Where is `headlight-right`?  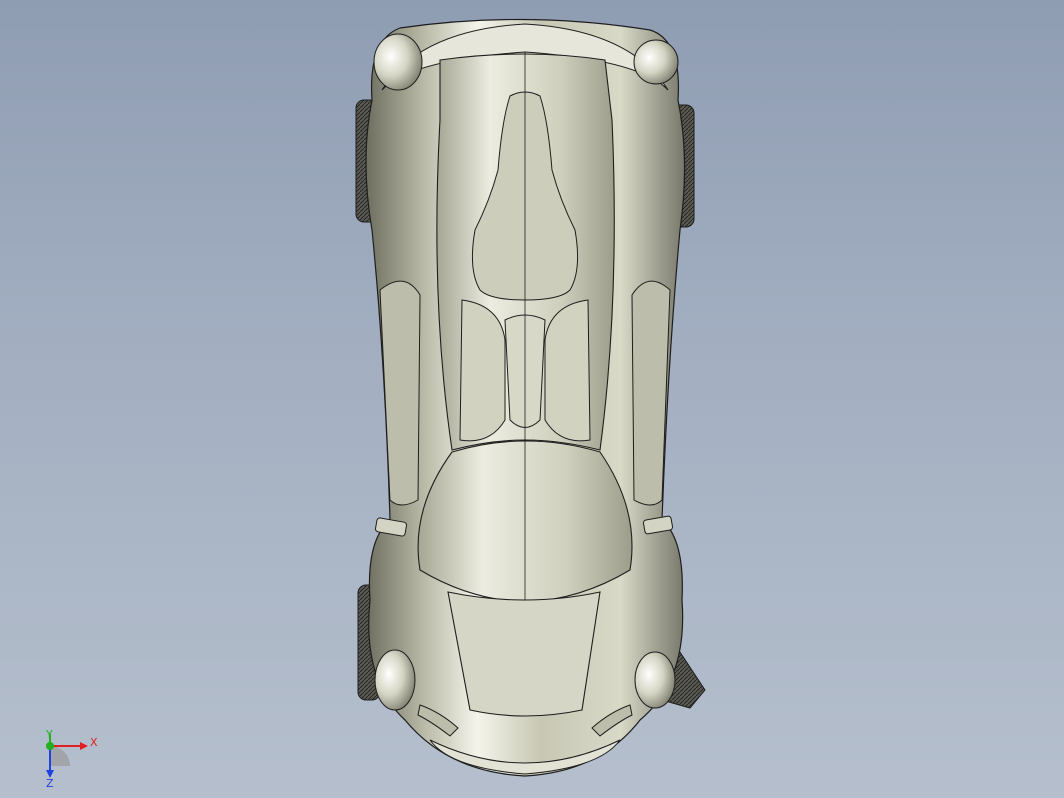
headlight-right is located at coordinates (655, 680).